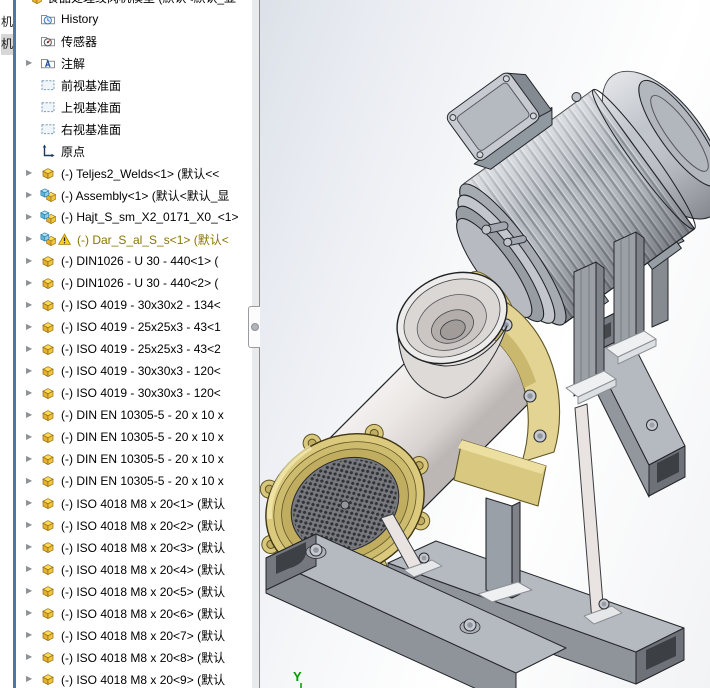  Describe the element at coordinates (134, 678) in the screenshot. I see `tree-row: ▶ (-) ISO 4018 M8 x 20<9> (默认` at that location.